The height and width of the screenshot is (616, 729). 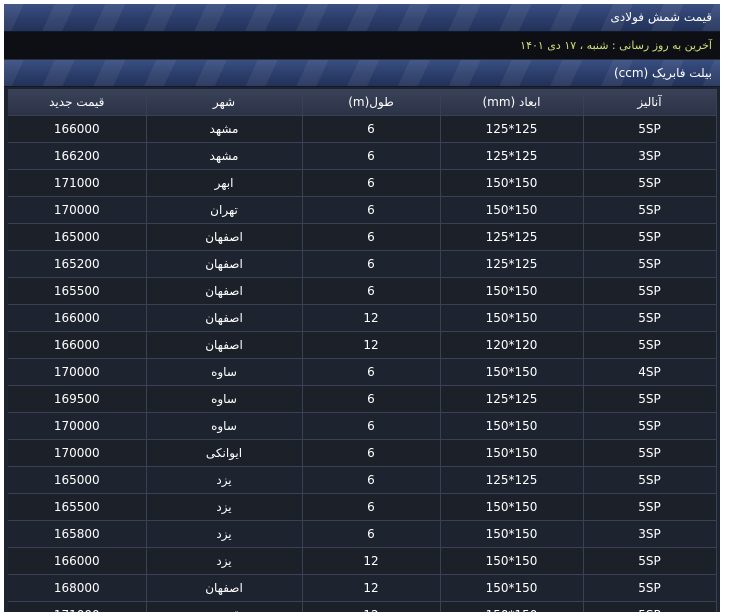 I want to click on cell-dimensions: 120*120, so click(x=512, y=345).